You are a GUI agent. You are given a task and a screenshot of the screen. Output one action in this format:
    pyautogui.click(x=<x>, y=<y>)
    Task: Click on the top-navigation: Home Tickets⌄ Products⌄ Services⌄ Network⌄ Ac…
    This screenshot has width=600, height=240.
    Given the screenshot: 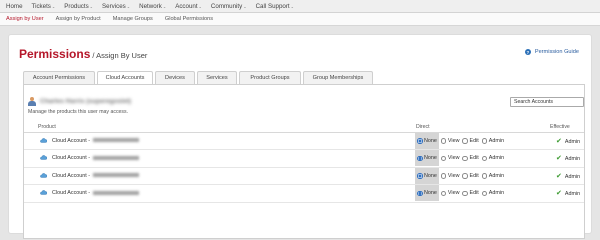 What is the action you would take?
    pyautogui.click(x=300, y=6)
    